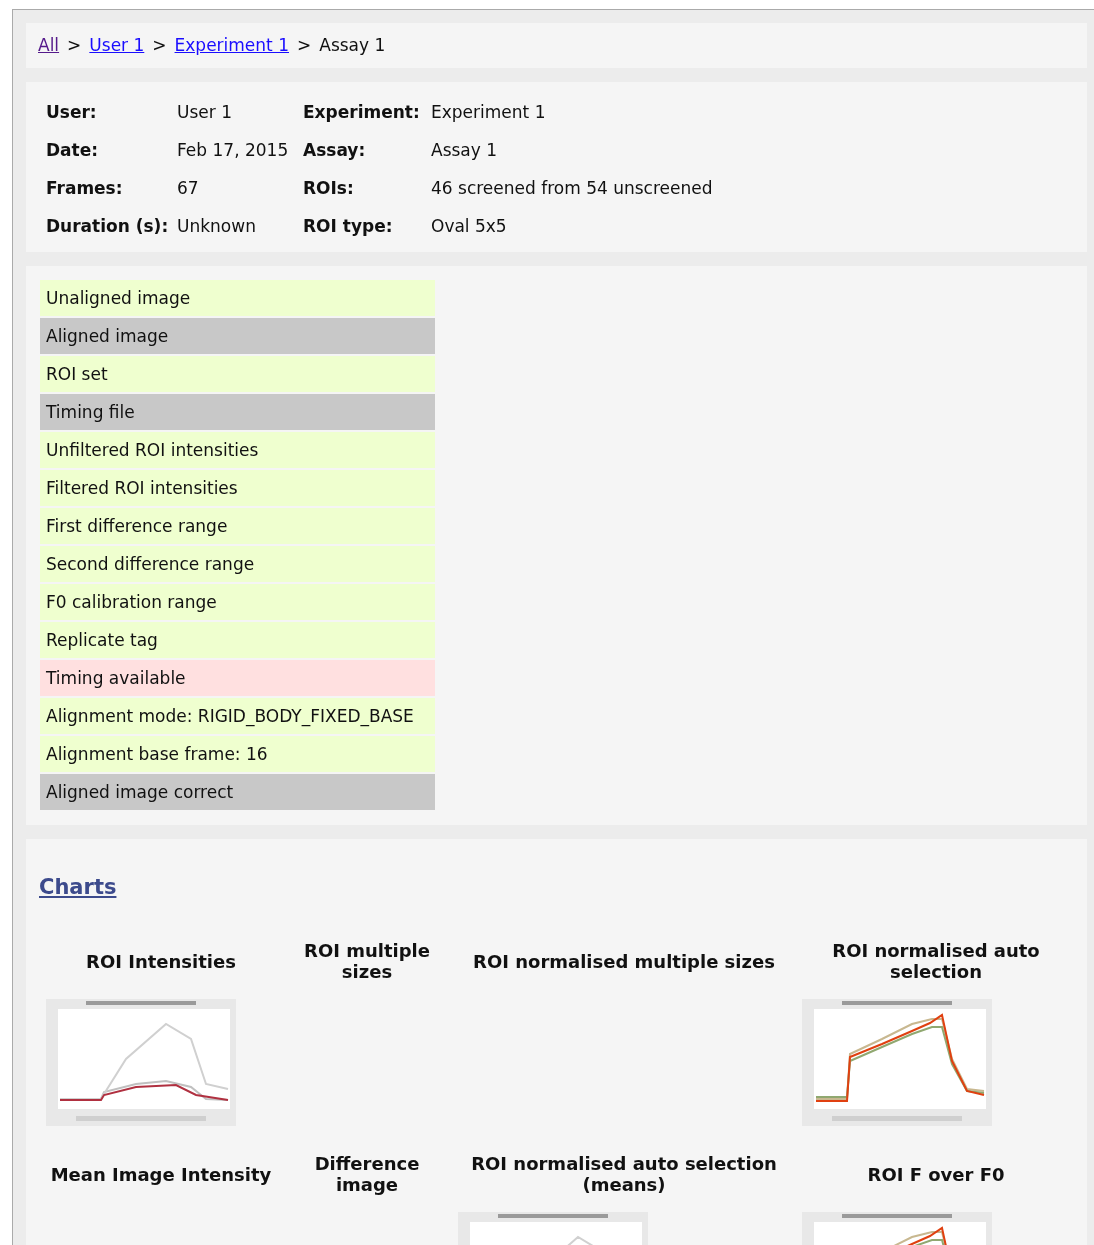 The height and width of the screenshot is (1245, 1094). What do you see at coordinates (73, 150) in the screenshot?
I see `field-label: Date:` at bounding box center [73, 150].